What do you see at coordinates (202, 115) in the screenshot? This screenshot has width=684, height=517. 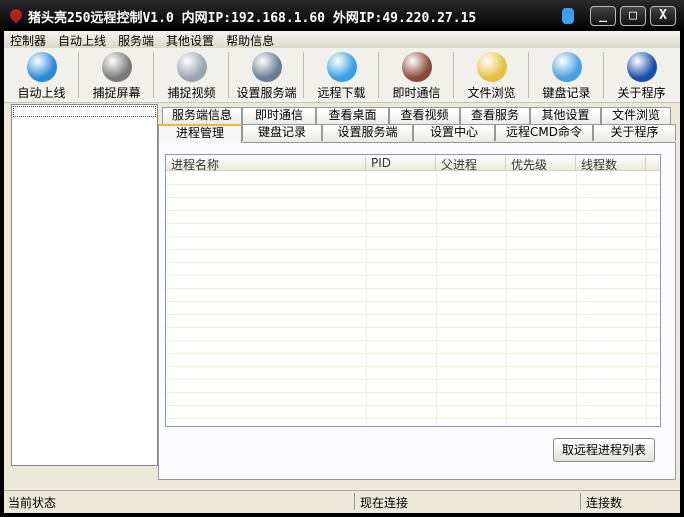 I see `tab-tabs_row1-0: 服务端信息` at bounding box center [202, 115].